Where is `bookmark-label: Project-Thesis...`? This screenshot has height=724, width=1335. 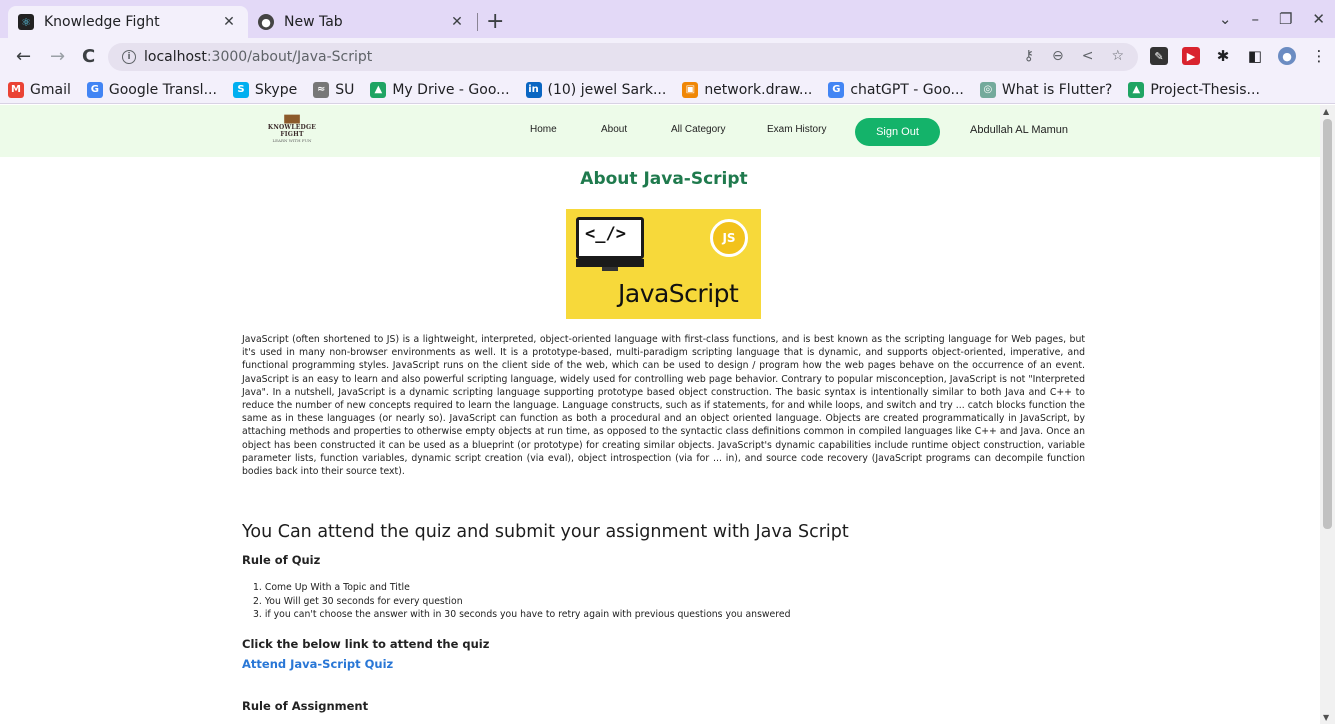
bookmark-label: Project-Thesis... is located at coordinates (1205, 89).